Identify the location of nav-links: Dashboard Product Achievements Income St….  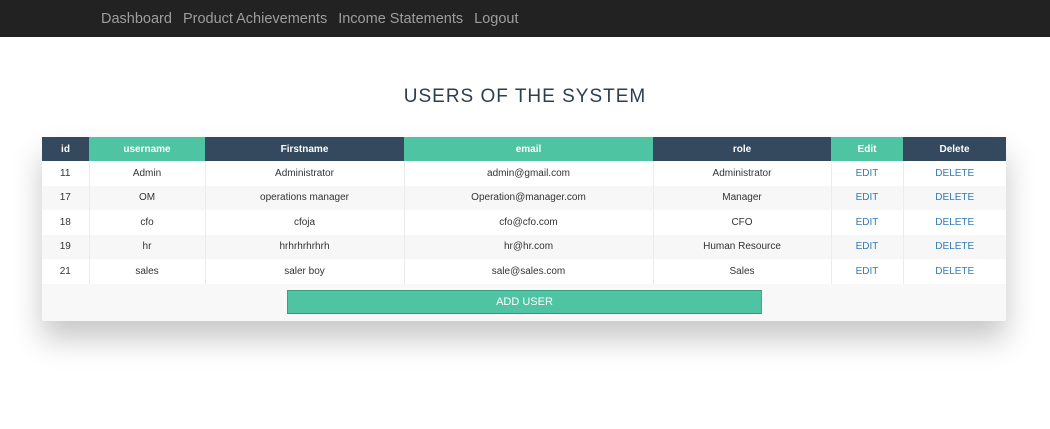
(315, 18).